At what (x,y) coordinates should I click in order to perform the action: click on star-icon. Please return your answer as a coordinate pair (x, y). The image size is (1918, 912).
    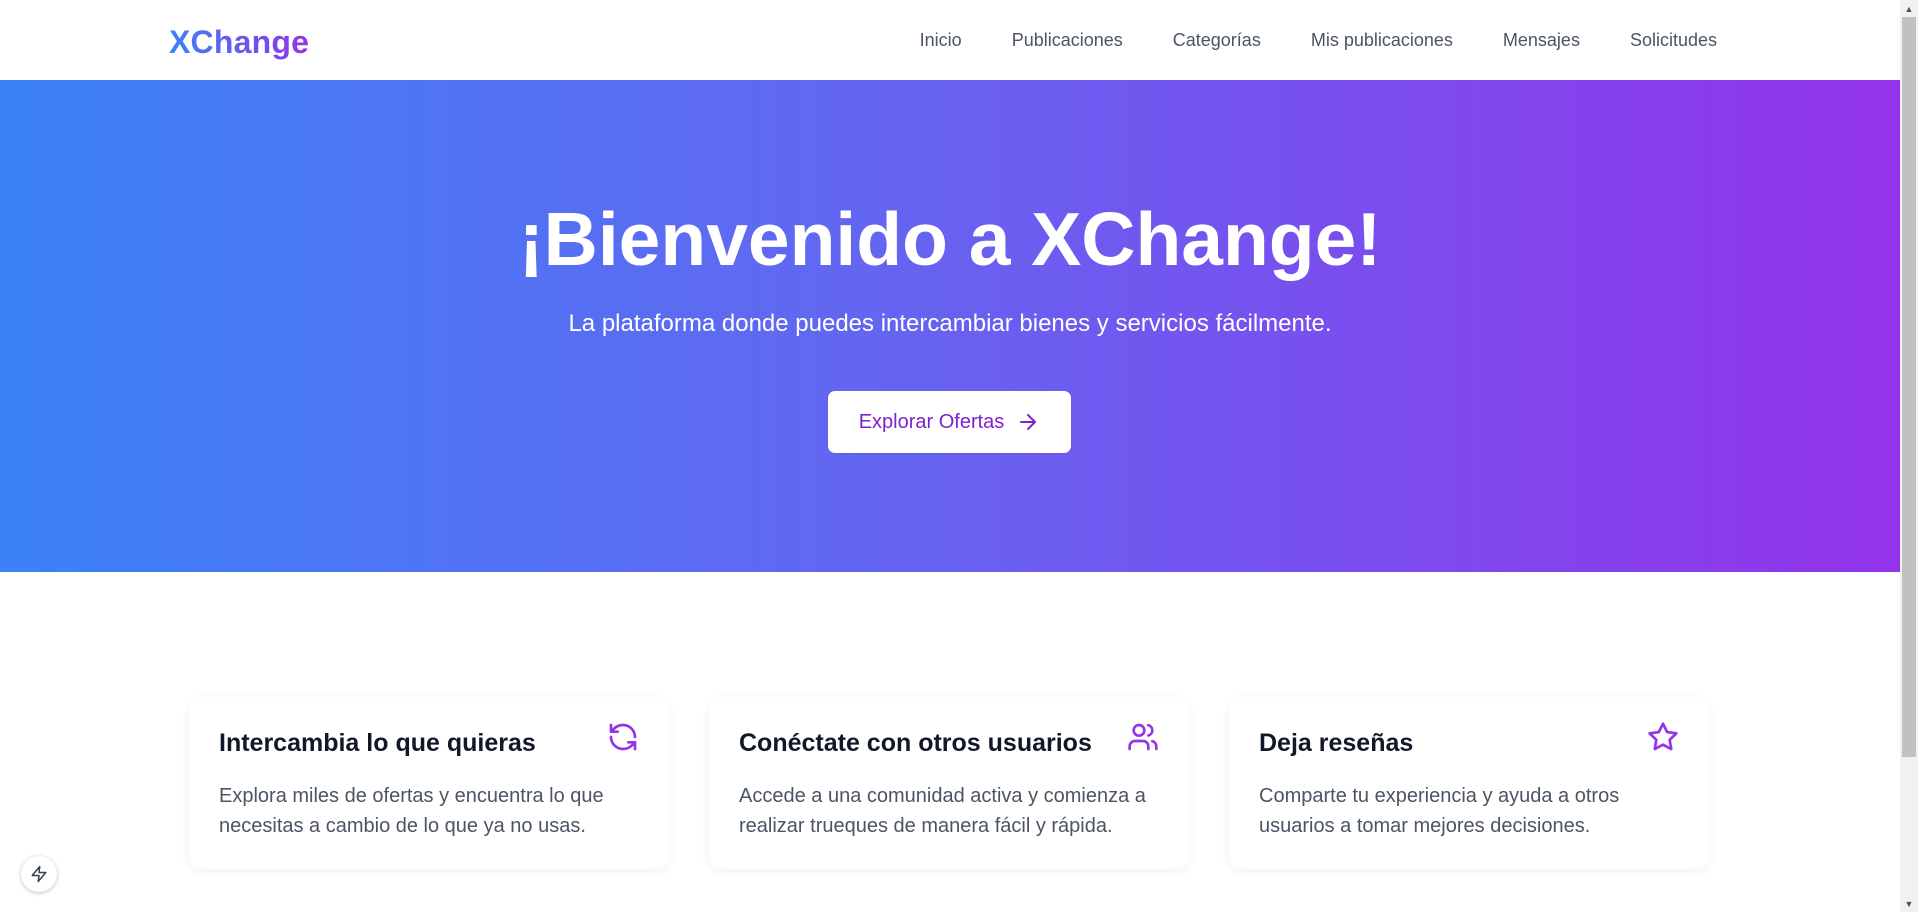
    Looking at the image, I should click on (1663, 736).